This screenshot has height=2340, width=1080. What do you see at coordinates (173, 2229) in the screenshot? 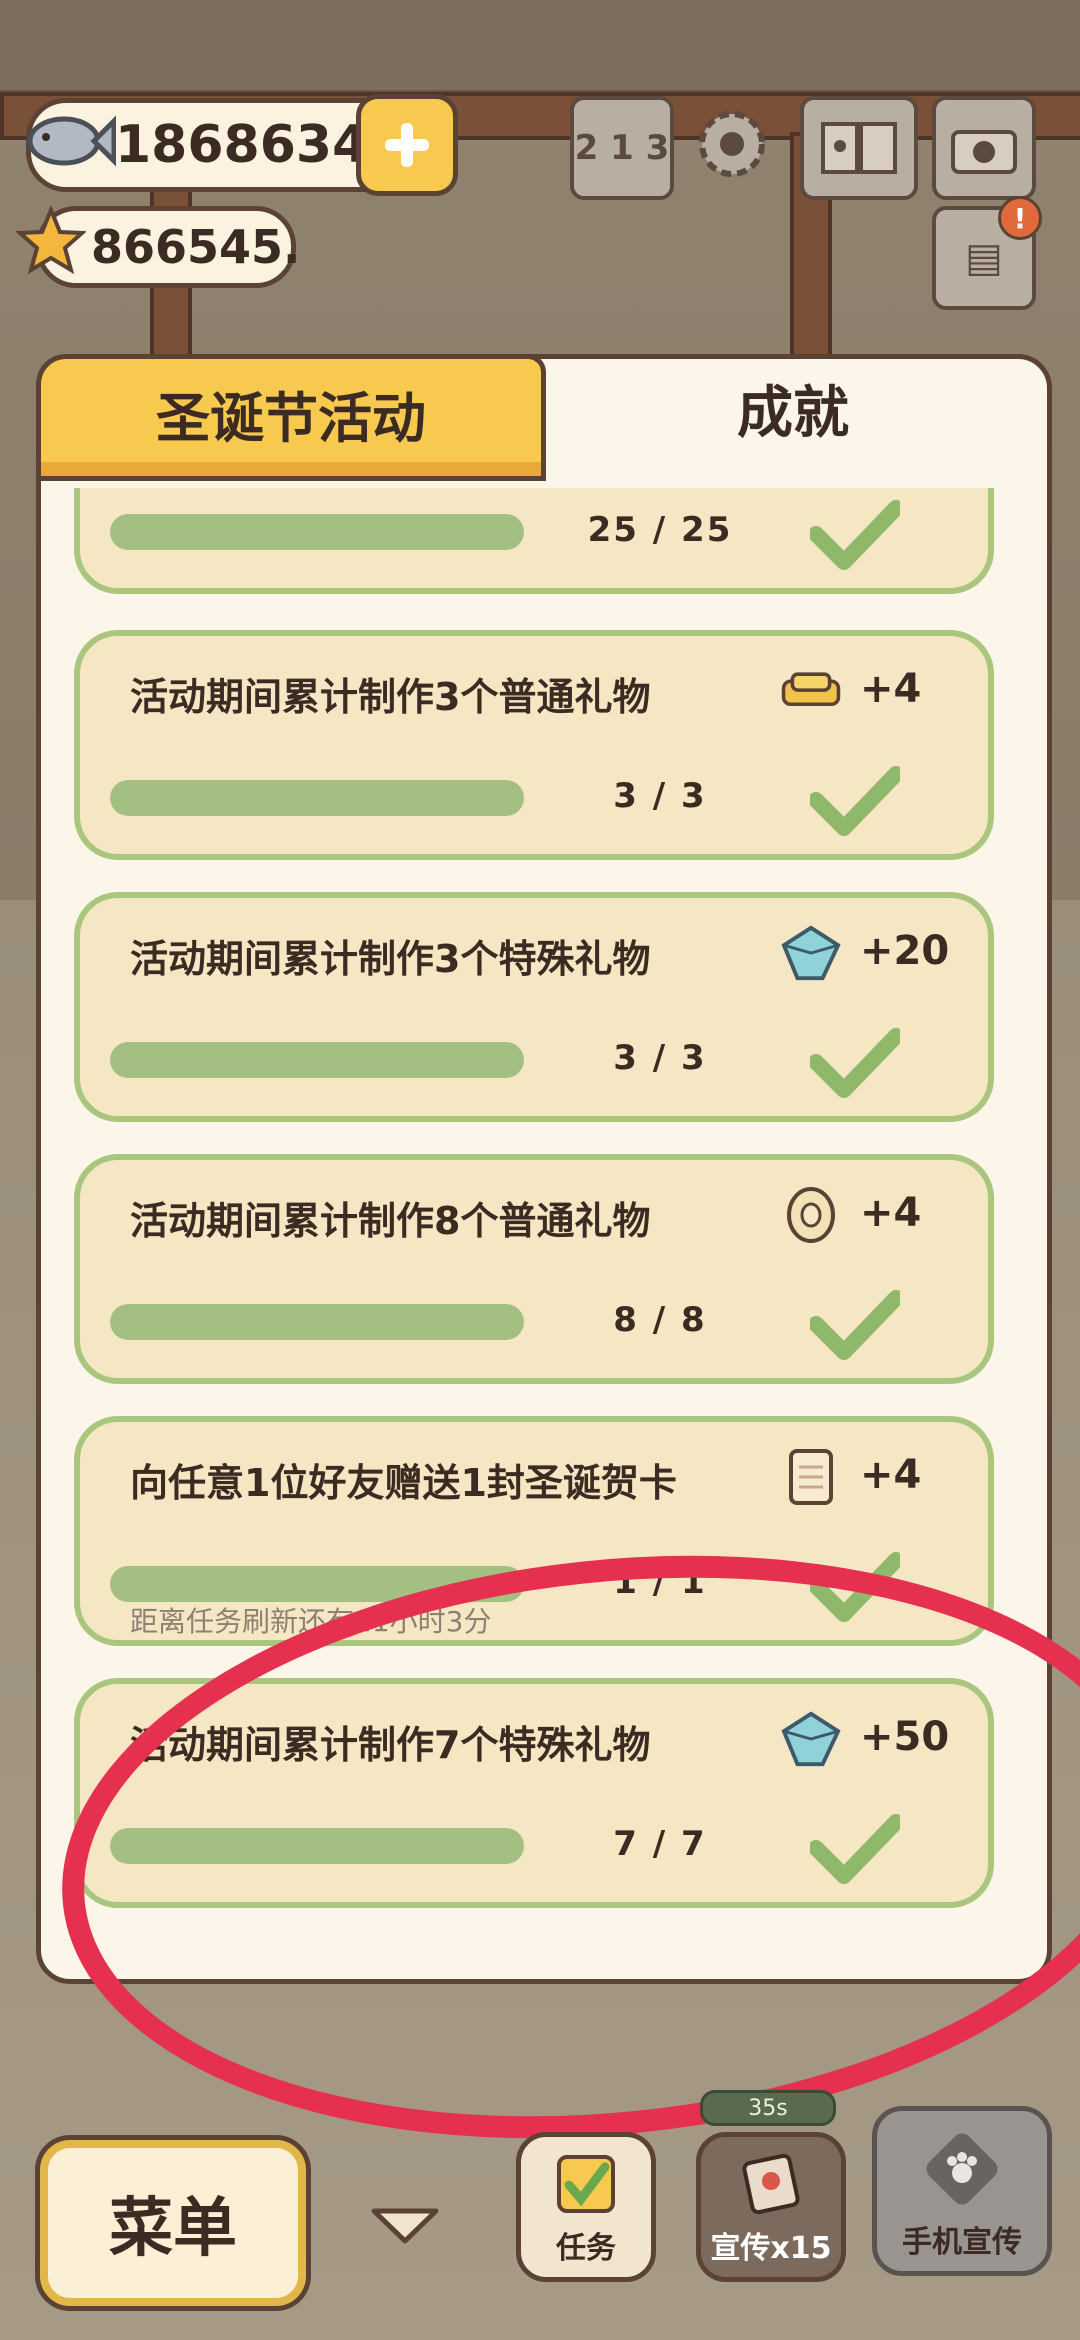
I see `menu-label: 菜单` at bounding box center [173, 2229].